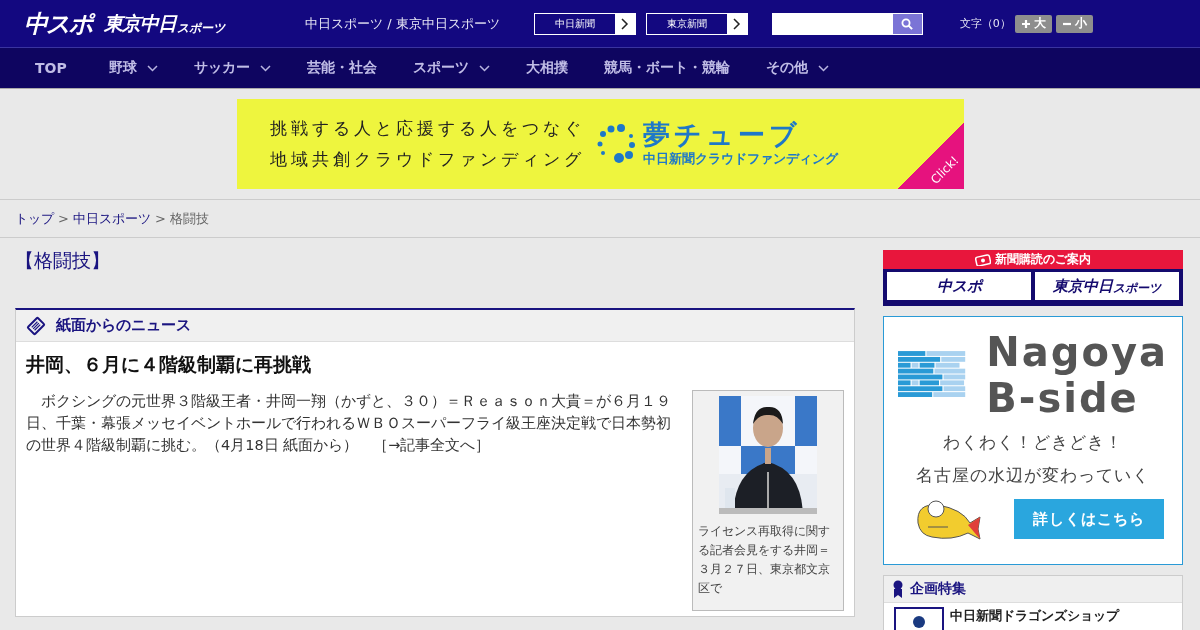  What do you see at coordinates (985, 23) in the screenshot?
I see `font-size-label: 文字（0）` at bounding box center [985, 23].